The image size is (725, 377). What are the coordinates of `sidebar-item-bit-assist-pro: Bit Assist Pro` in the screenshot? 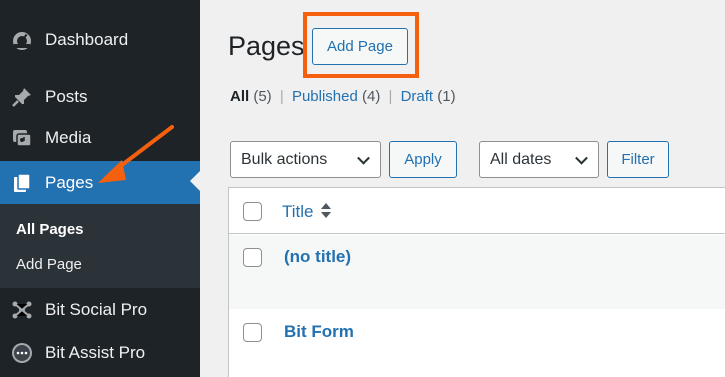 It's located at (100, 353).